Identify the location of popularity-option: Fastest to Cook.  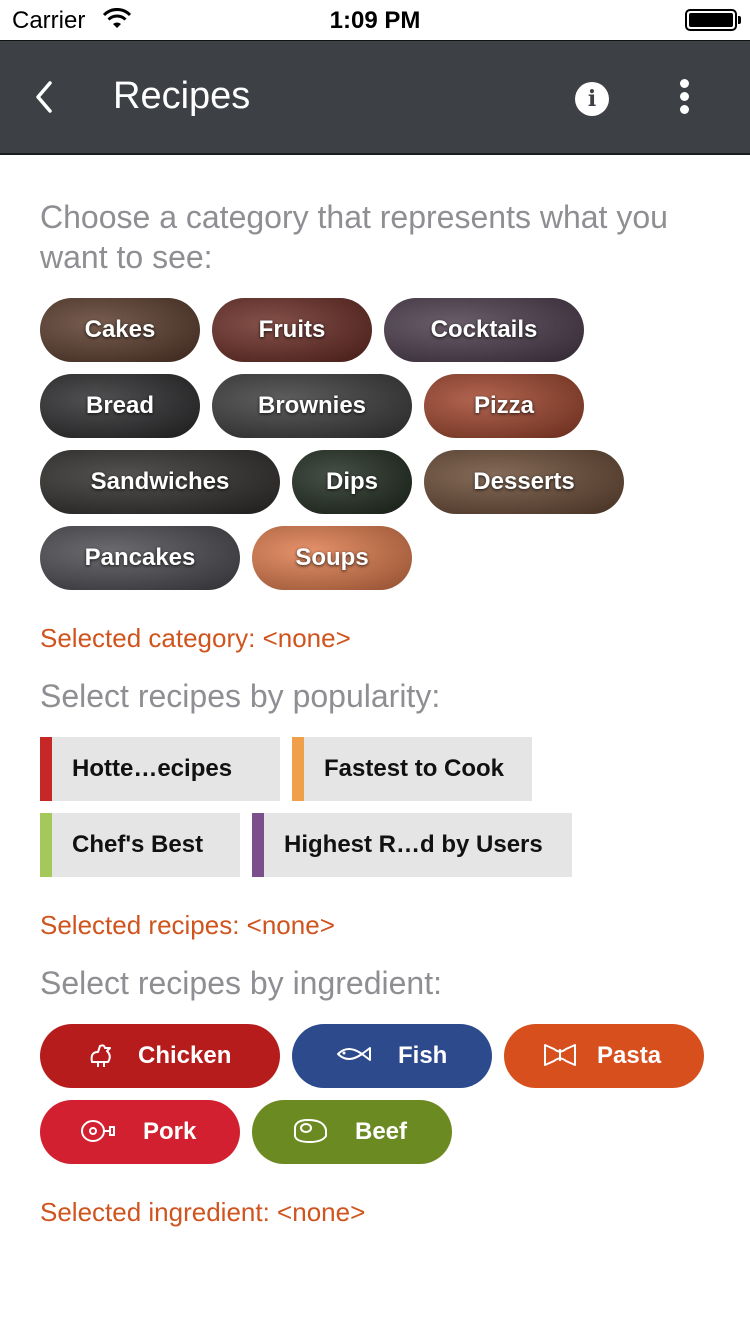
(412, 769).